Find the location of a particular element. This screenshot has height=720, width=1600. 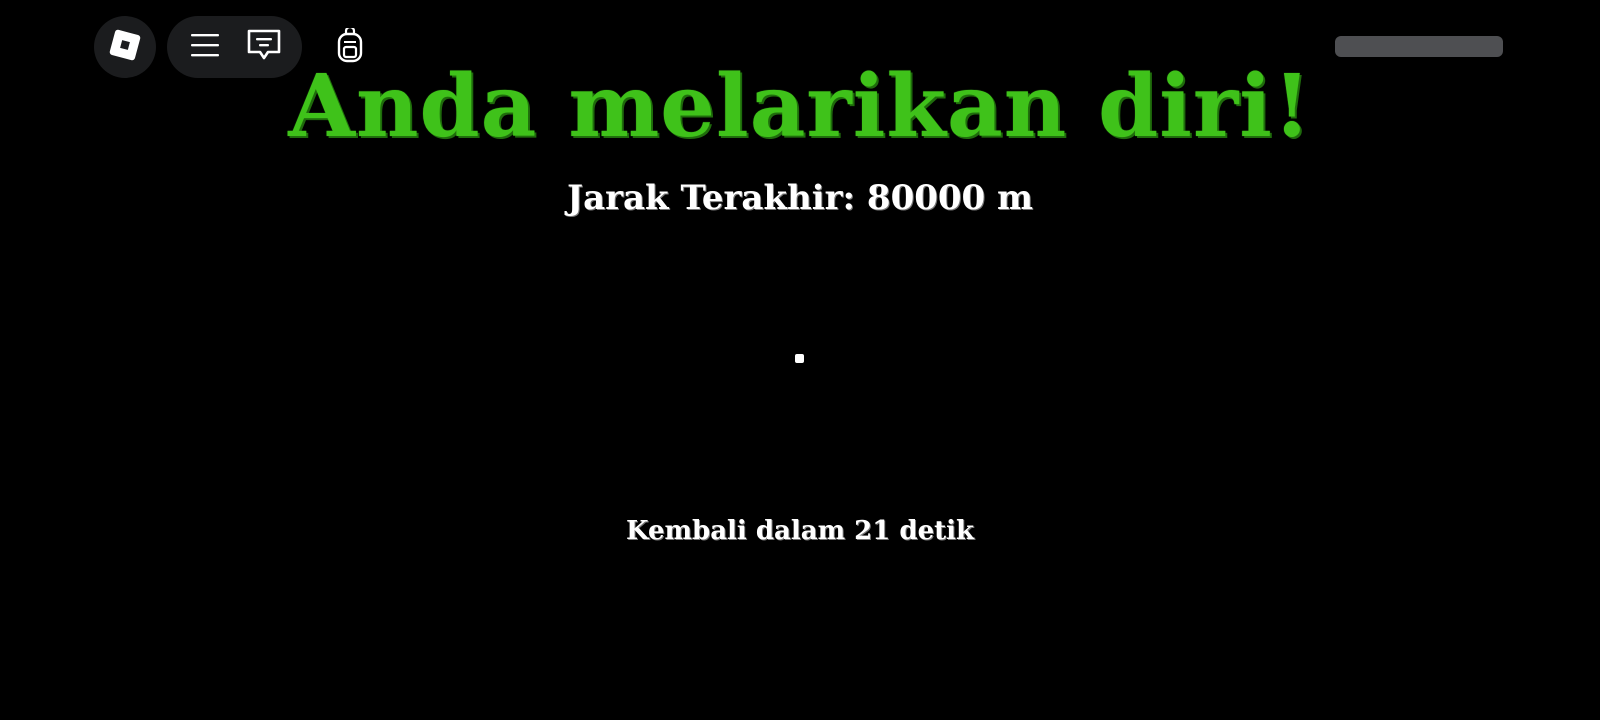

last-distance-label: Jarak Terakhir: 80000 m is located at coordinates (800, 198).